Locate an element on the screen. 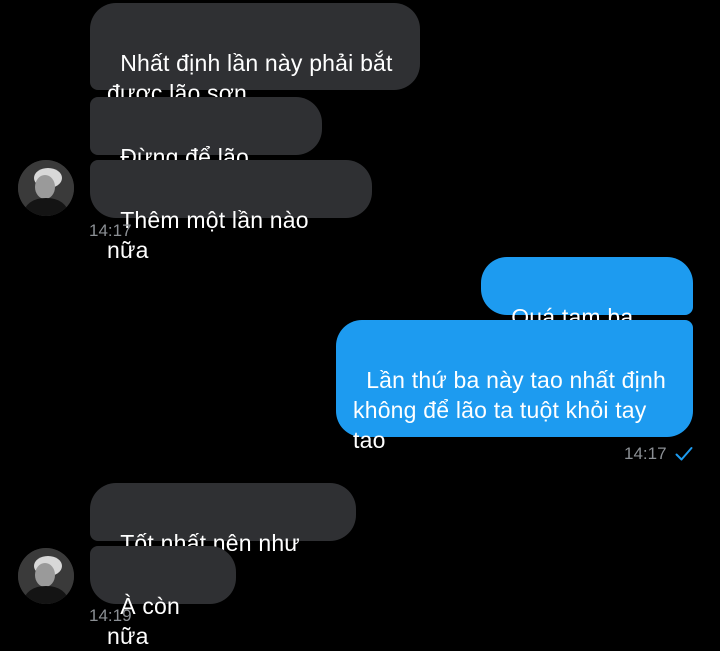  incoming-message: À còn nữa is located at coordinates (163, 597).